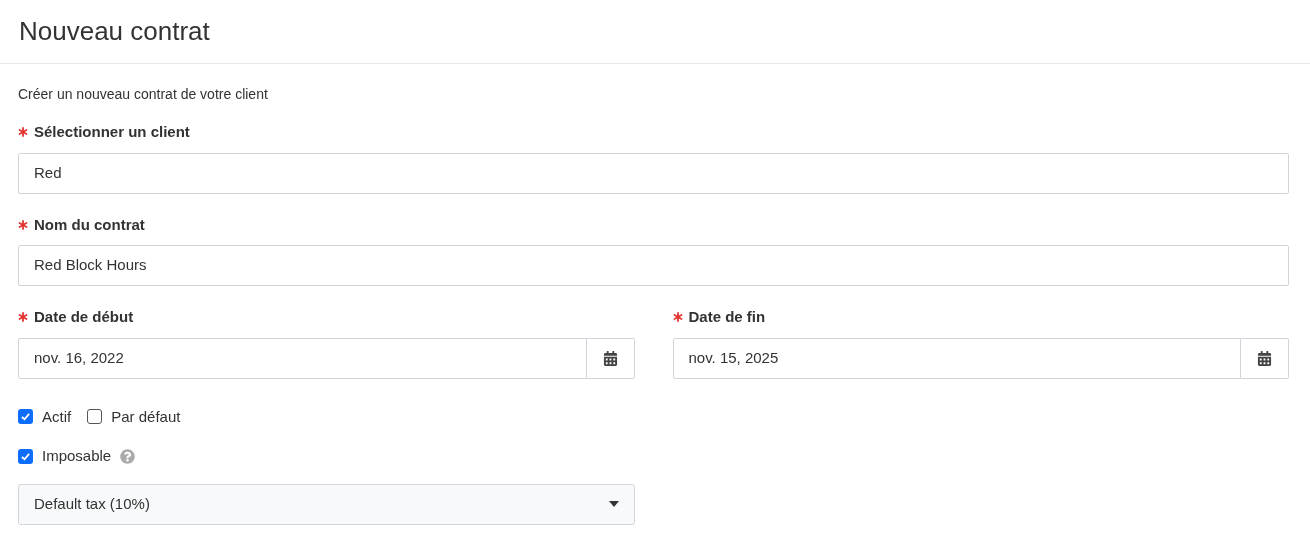 The height and width of the screenshot is (551, 1310). I want to click on checkbox-label: Actif, so click(57, 416).